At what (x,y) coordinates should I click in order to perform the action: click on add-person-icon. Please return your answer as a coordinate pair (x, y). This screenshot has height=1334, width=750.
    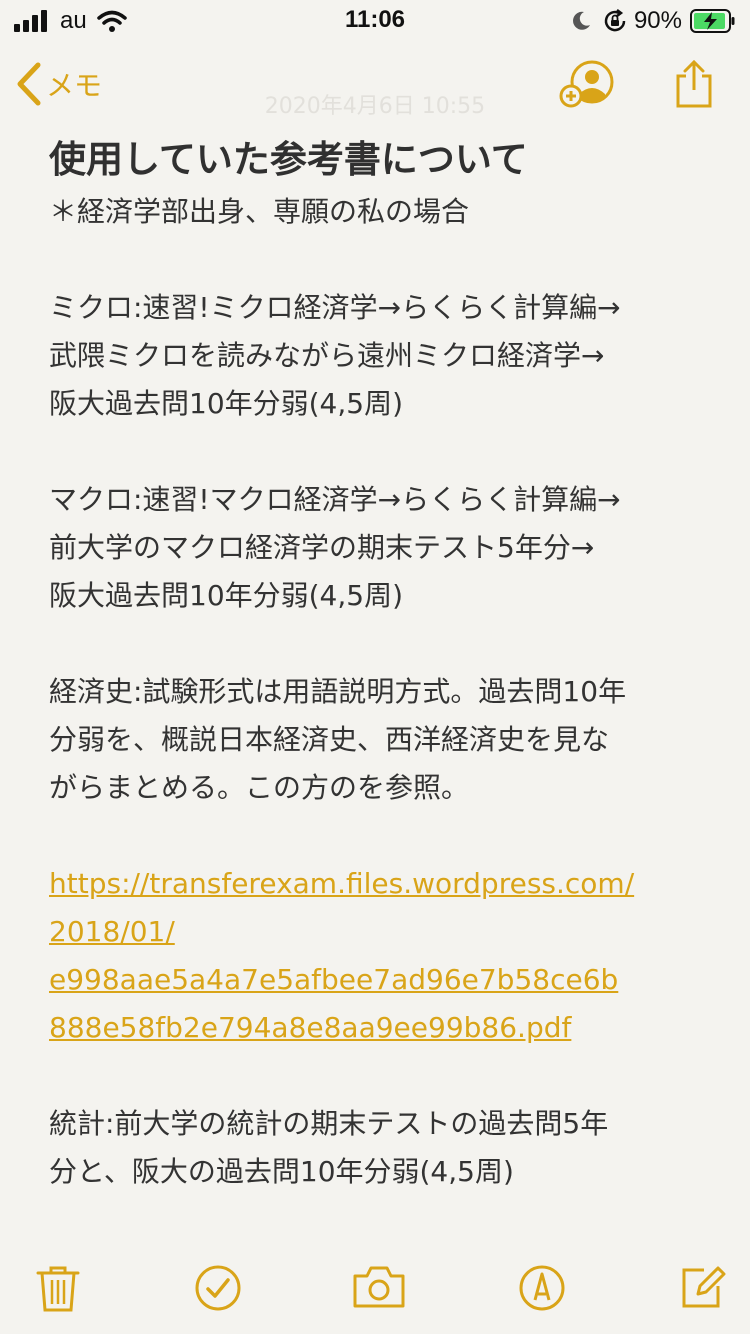
    Looking at the image, I should click on (586, 84).